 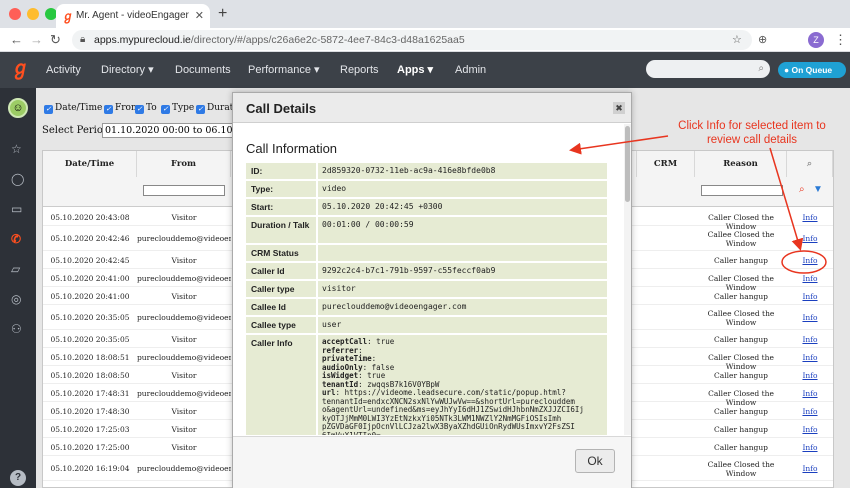 I want to click on nav-reports: Reports, so click(x=359, y=70).